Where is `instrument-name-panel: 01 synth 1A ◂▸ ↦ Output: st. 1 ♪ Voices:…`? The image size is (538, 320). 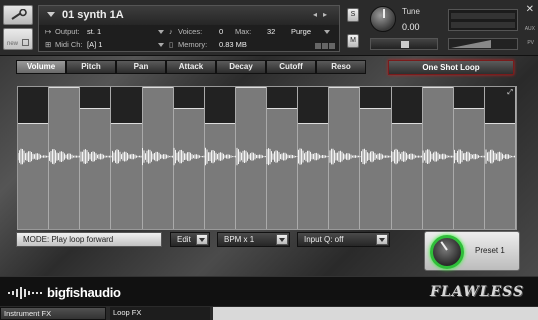 instrument-name-panel: 01 synth 1A ◂▸ ↦ Output: st. 1 ♪ Voices:… is located at coordinates (189, 28).